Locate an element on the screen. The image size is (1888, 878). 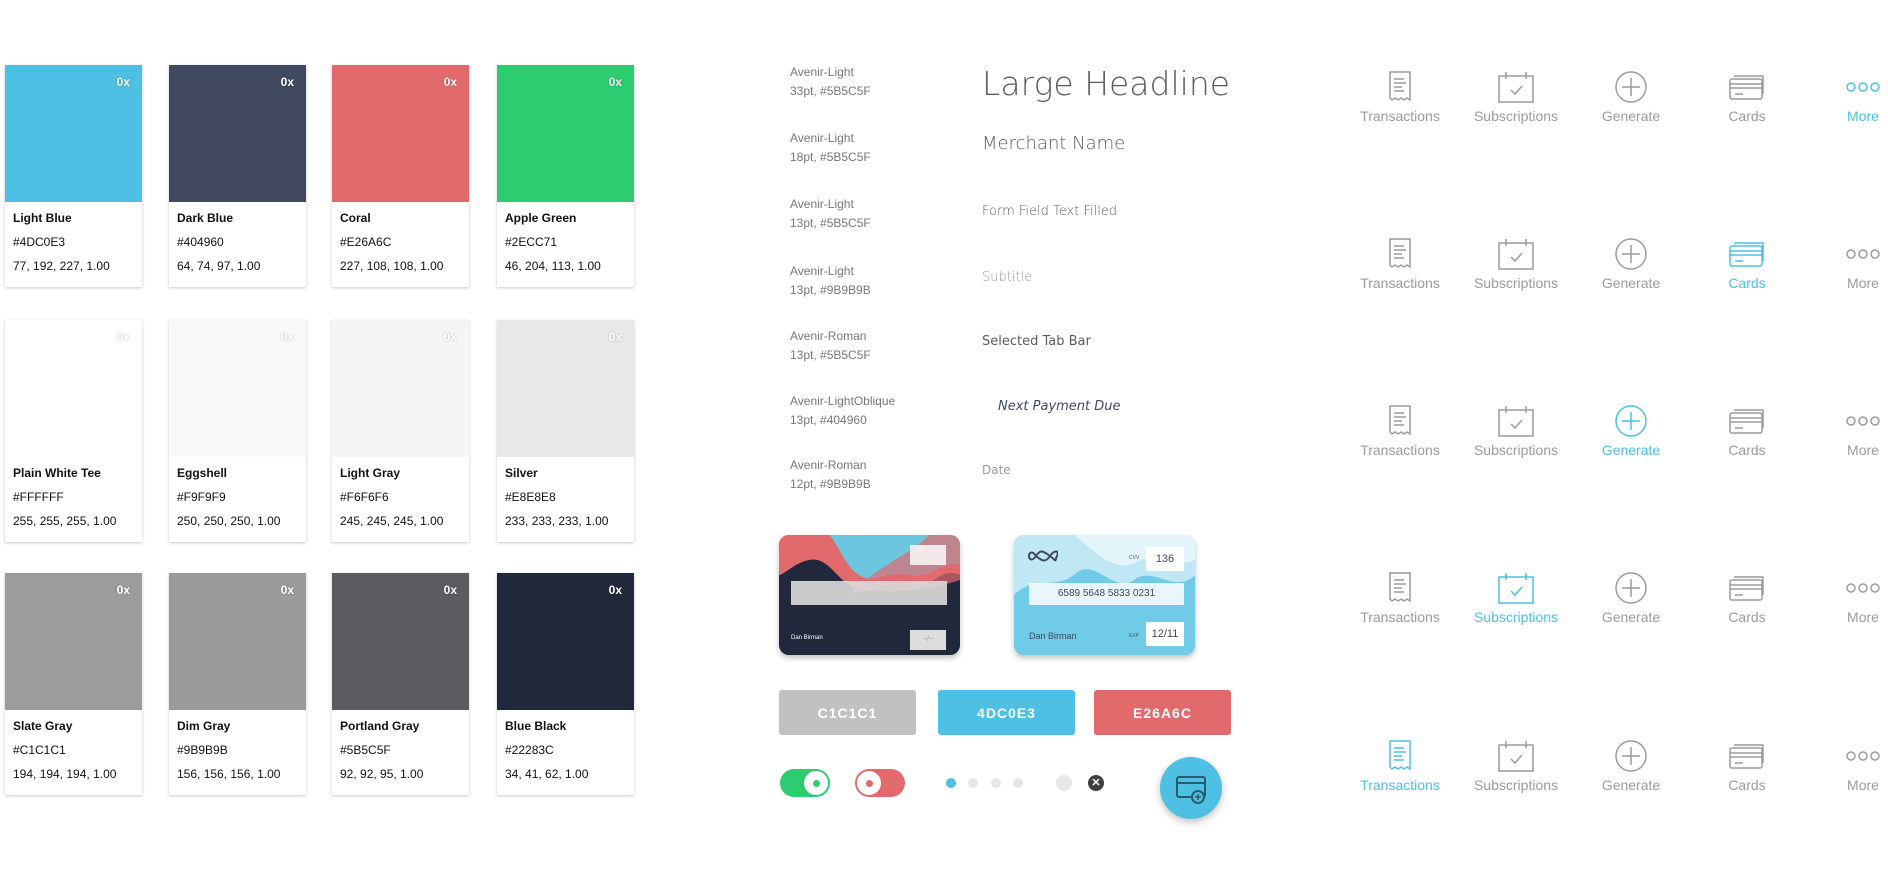
swatch-name: Dark Blue is located at coordinates (205, 218).